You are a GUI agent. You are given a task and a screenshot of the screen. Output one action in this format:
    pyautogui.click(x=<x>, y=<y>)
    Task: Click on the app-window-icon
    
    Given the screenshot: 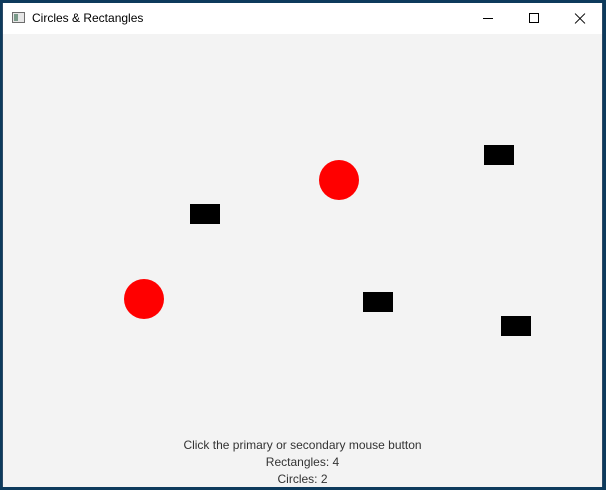 What is the action you would take?
    pyautogui.click(x=18, y=17)
    